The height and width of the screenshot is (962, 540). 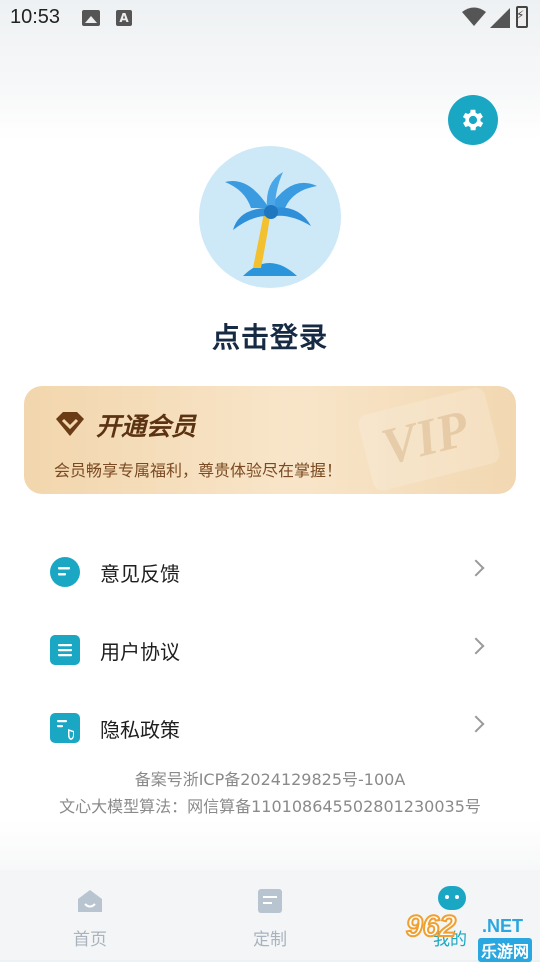 What do you see at coordinates (70, 424) in the screenshot?
I see `diamond-icon` at bounding box center [70, 424].